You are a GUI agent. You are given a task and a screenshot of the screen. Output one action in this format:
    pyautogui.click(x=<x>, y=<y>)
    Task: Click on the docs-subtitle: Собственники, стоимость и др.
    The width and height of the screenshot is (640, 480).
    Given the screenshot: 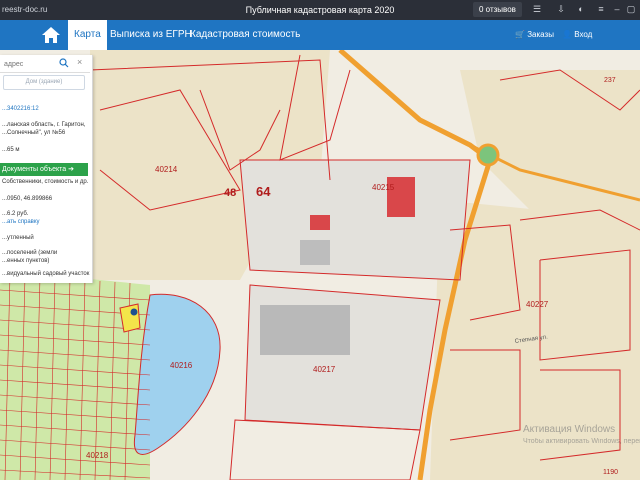 What is the action you would take?
    pyautogui.click(x=45, y=182)
    